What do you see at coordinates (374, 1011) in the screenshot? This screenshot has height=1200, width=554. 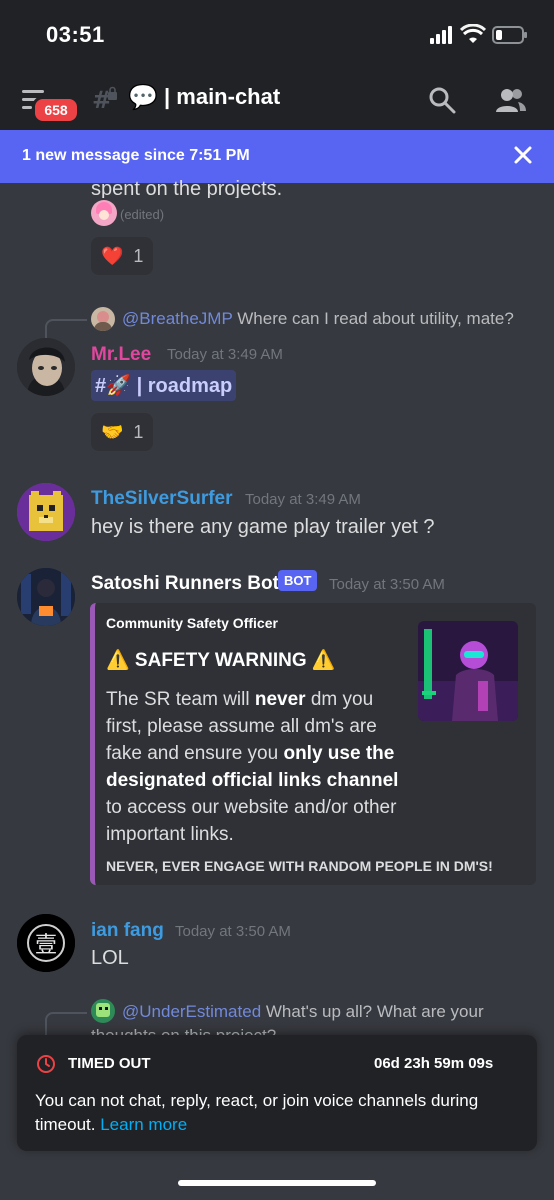 I see `reply-text: What's up all? What are your` at bounding box center [374, 1011].